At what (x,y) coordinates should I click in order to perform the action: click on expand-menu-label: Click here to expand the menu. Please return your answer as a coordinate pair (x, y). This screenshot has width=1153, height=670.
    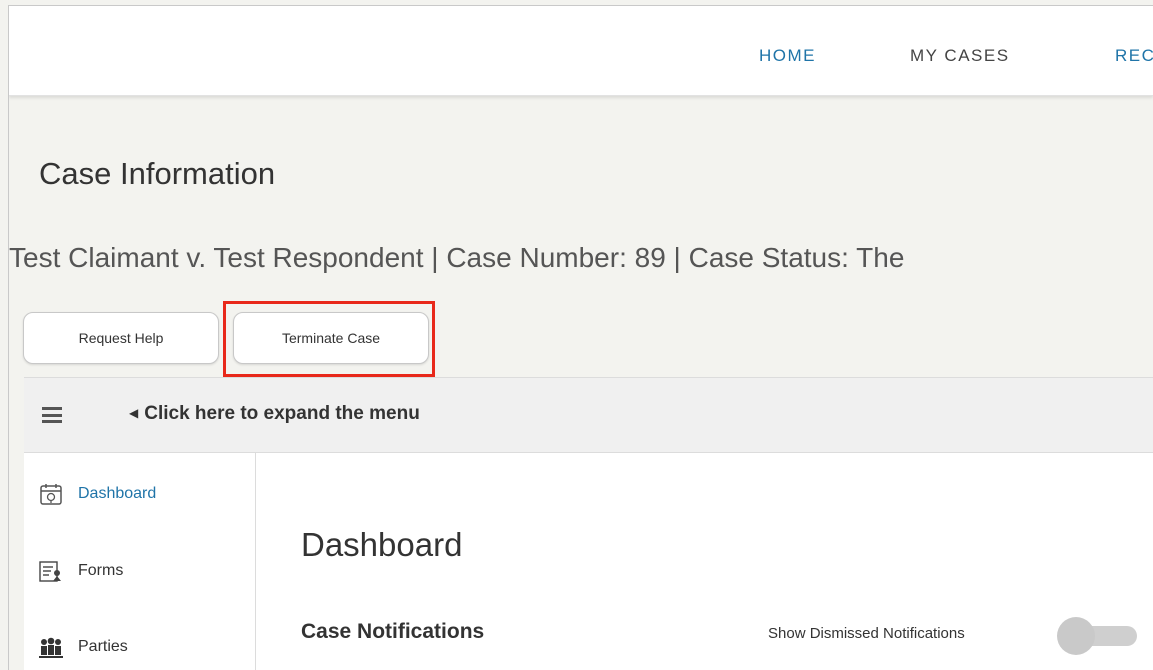
    Looking at the image, I should click on (282, 413).